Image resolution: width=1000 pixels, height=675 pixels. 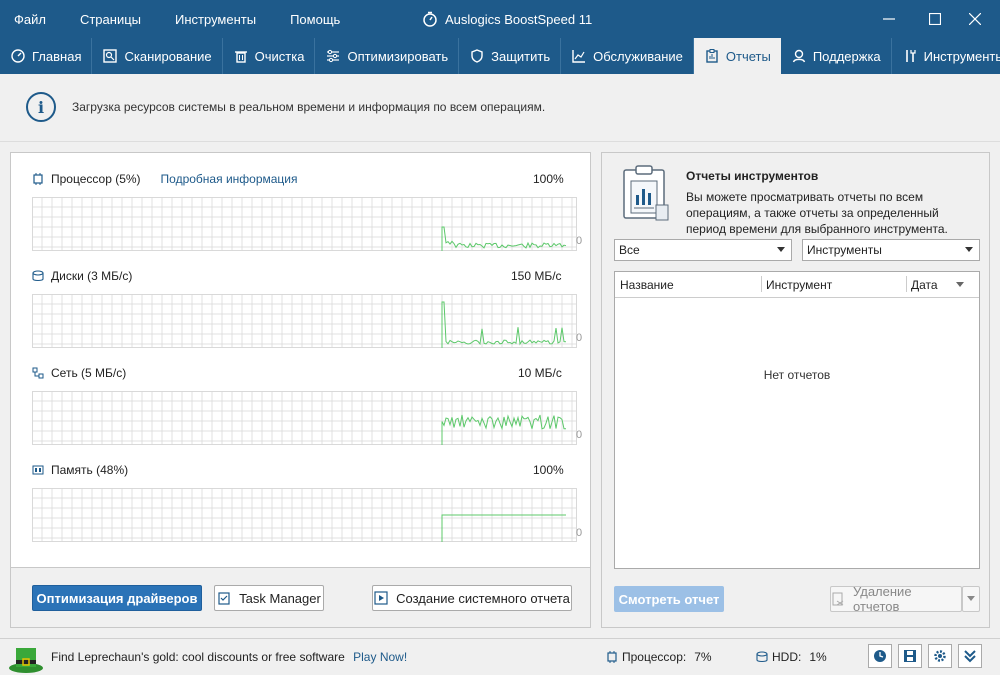 I want to click on task-manager-icon, so click(x=224, y=598).